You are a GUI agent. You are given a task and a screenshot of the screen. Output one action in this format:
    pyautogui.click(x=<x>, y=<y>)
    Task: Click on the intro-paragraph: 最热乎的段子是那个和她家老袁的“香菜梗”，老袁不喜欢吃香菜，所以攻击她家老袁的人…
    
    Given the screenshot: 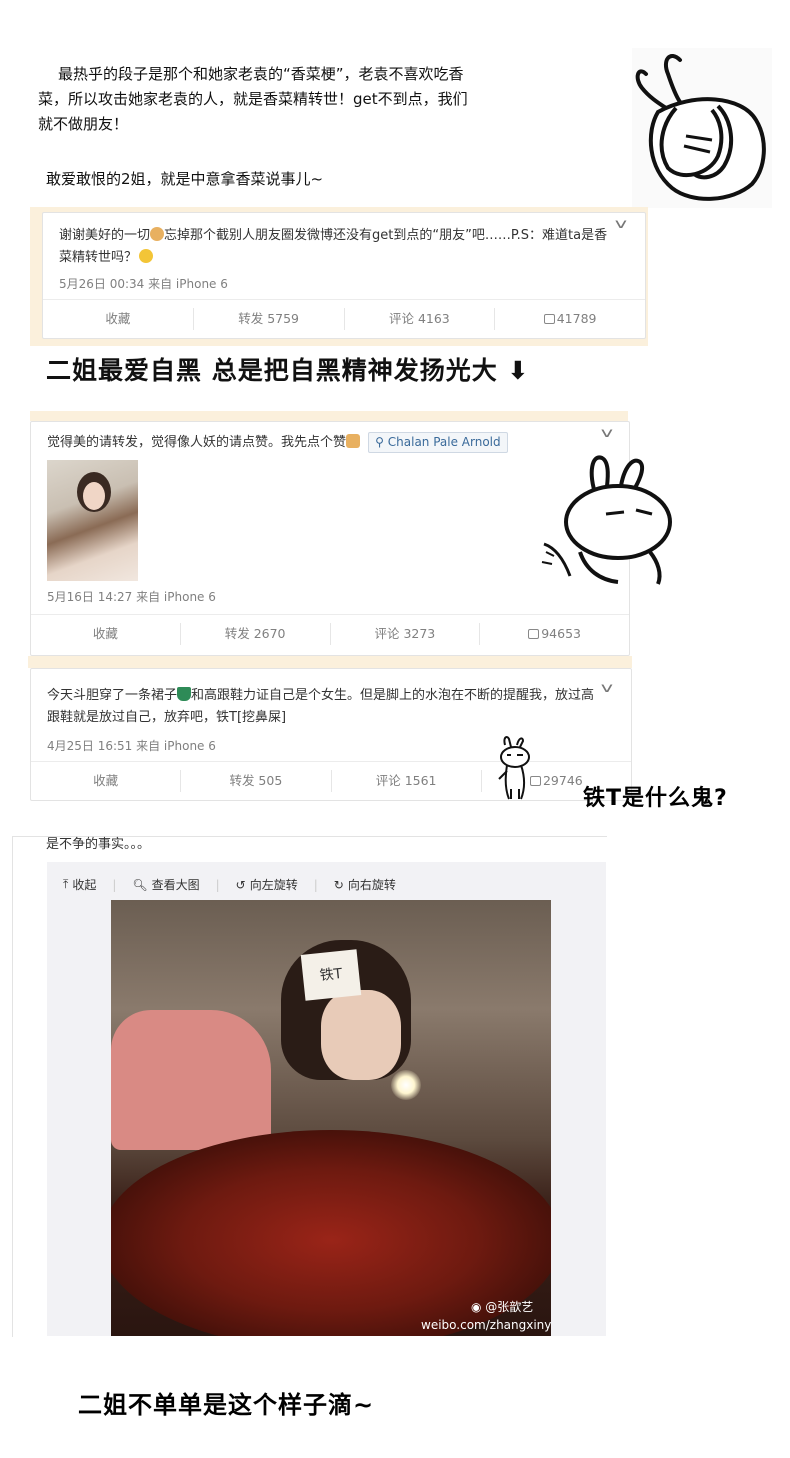 What is the action you would take?
    pyautogui.click(x=253, y=99)
    